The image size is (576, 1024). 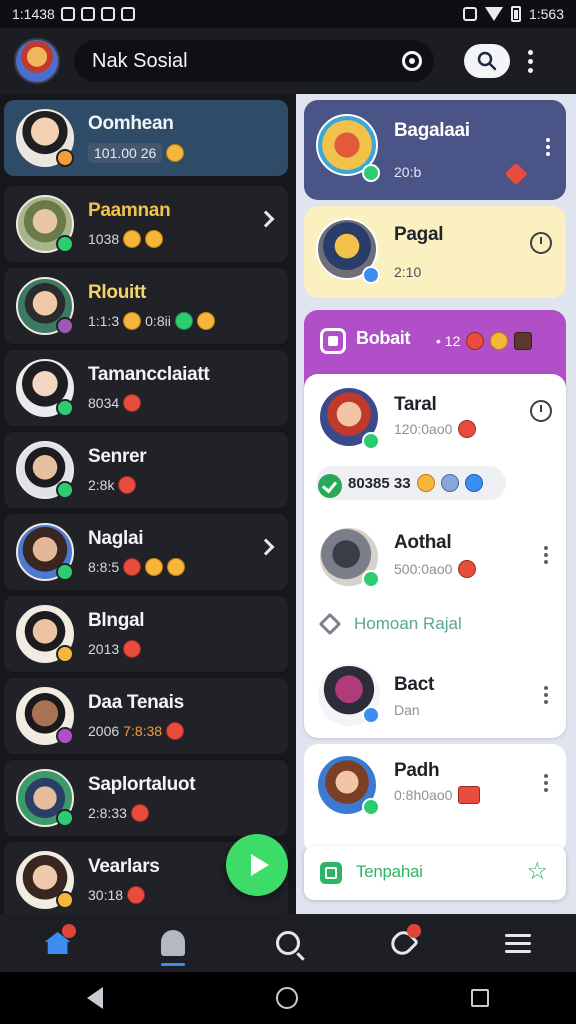 I want to click on status-bar: 1:1438 1:563, so click(x=288, y=14).